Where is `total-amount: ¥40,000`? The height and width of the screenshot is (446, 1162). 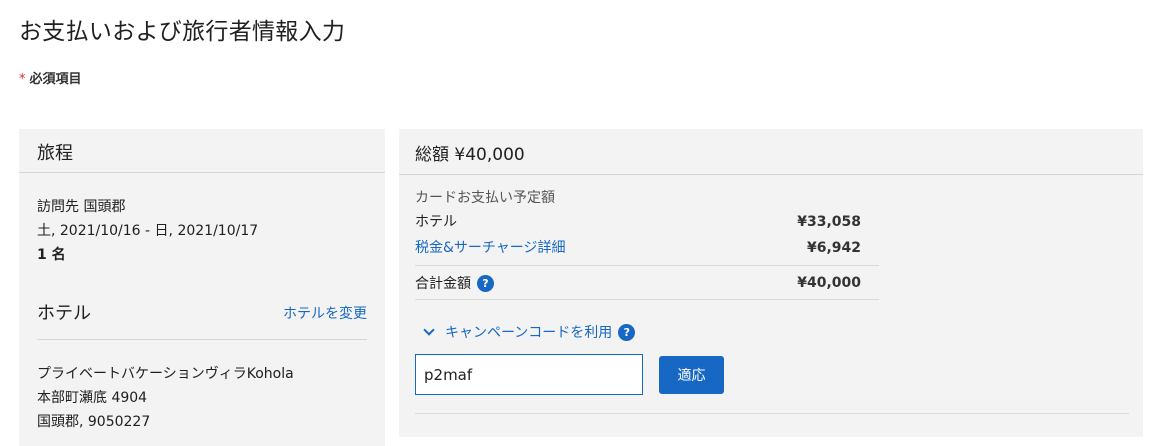 total-amount: ¥40,000 is located at coordinates (829, 282).